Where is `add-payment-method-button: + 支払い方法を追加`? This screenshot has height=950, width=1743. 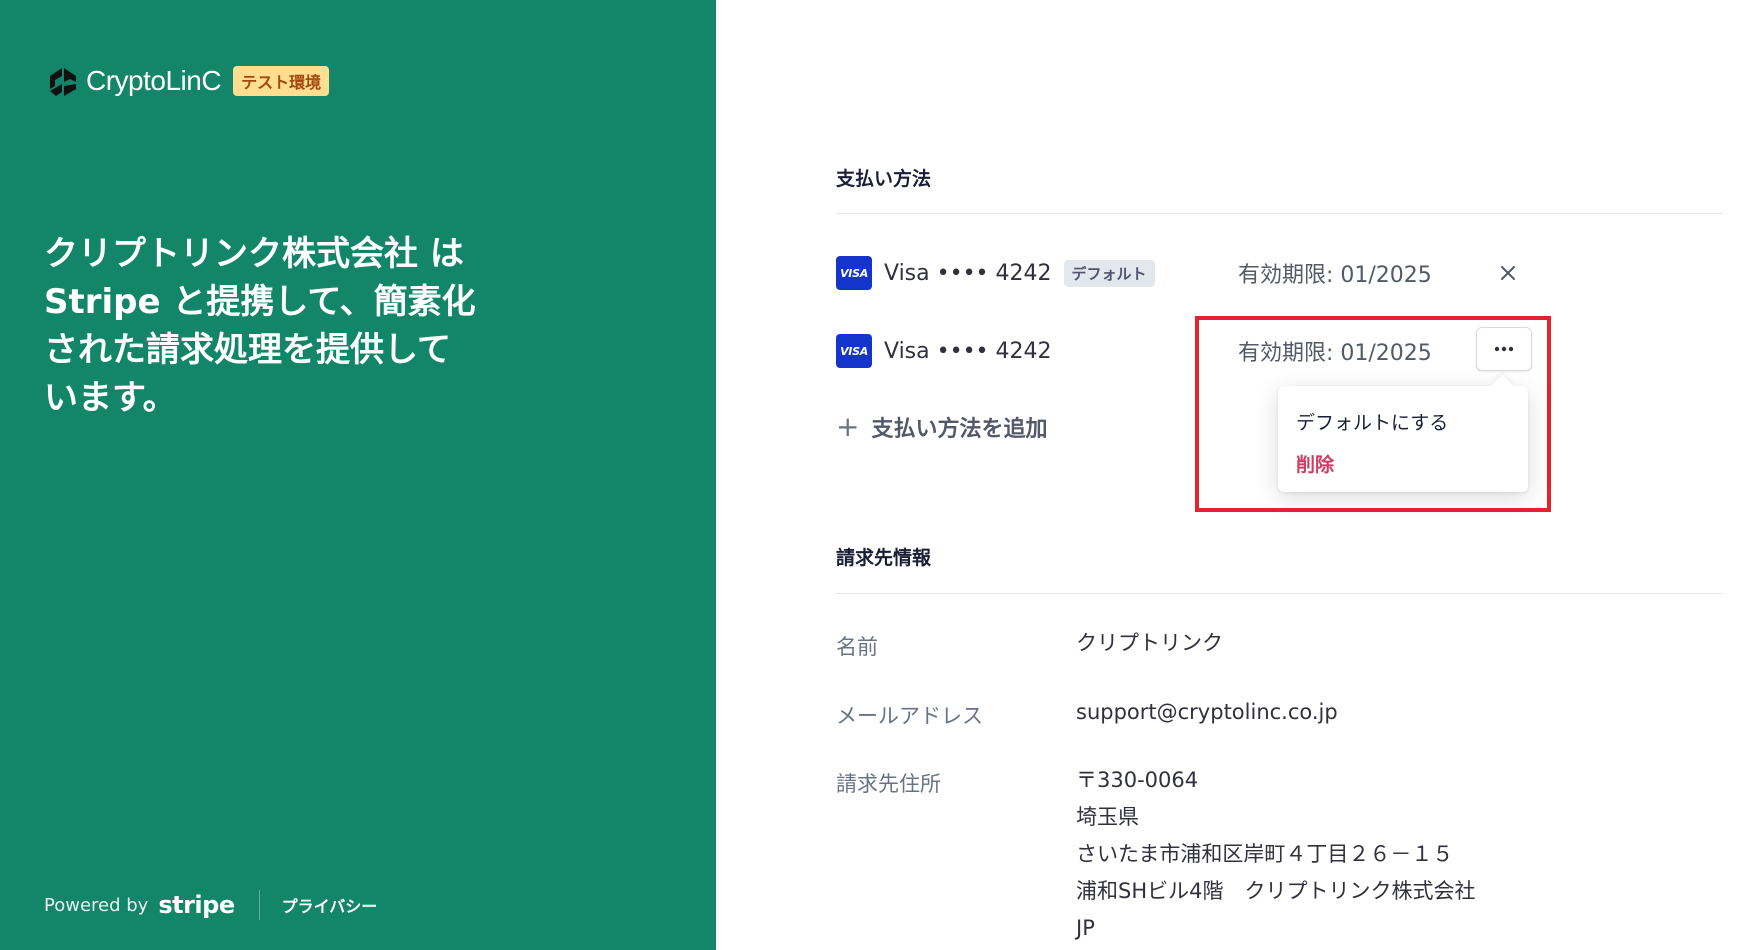 add-payment-method-button: + 支払い方法を追加 is located at coordinates (941, 426).